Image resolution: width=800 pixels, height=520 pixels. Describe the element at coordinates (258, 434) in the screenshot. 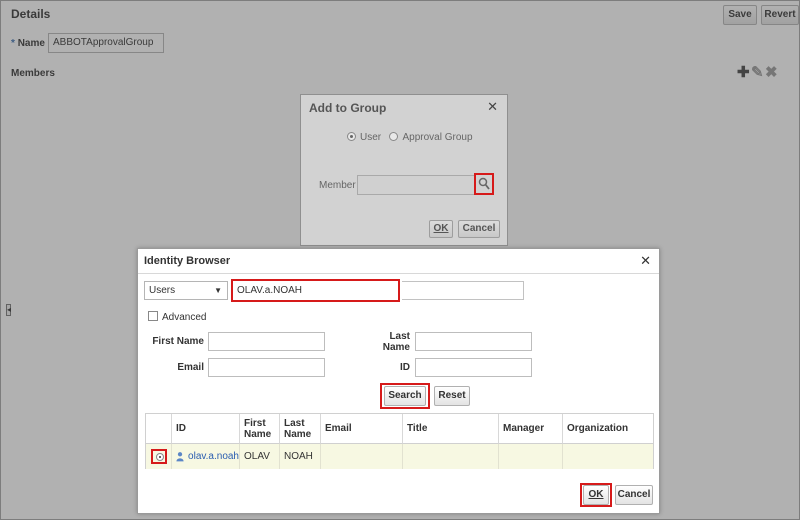

I see `first-name-header-line2: Name` at that location.